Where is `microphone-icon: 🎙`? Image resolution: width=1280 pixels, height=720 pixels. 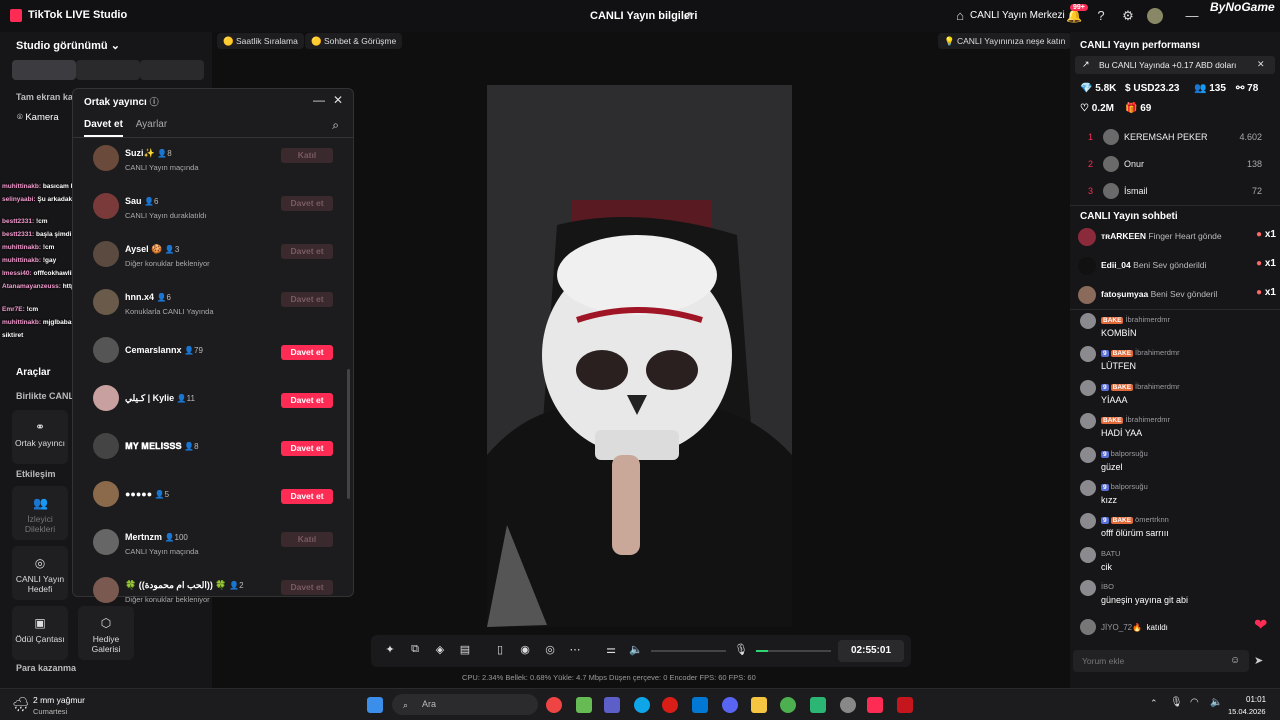 microphone-icon: 🎙 is located at coordinates (741, 649).